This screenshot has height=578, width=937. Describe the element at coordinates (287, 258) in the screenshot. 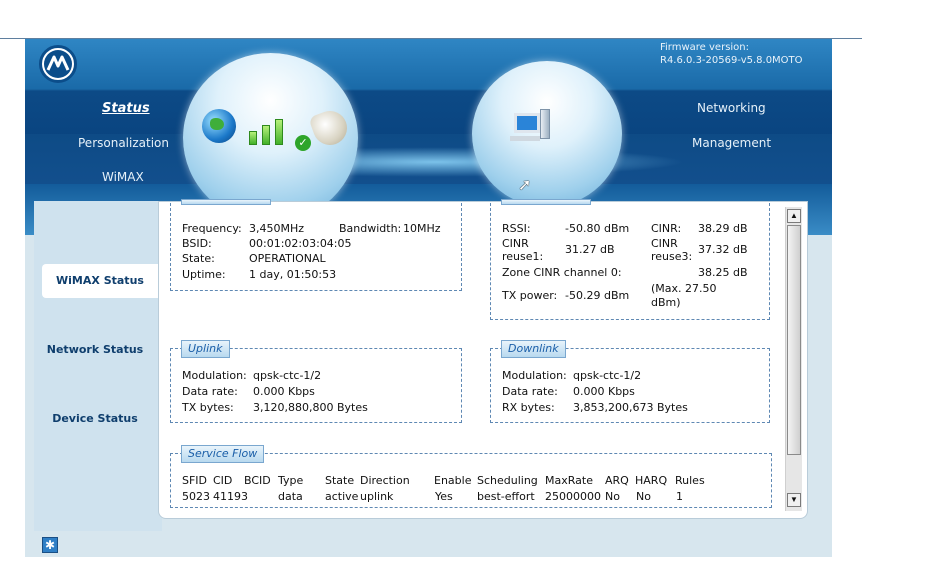

I see `state-value: OPERATIONAL` at that location.